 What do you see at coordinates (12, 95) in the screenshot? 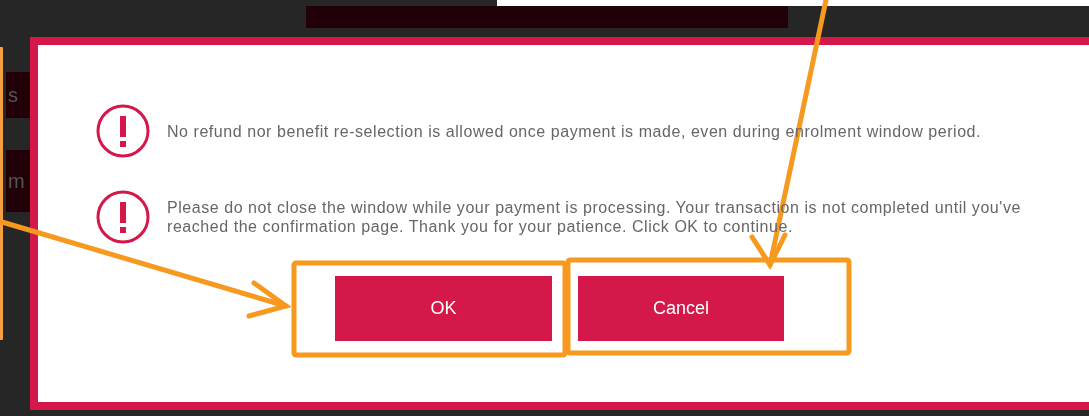
I see `background-text: s` at bounding box center [12, 95].